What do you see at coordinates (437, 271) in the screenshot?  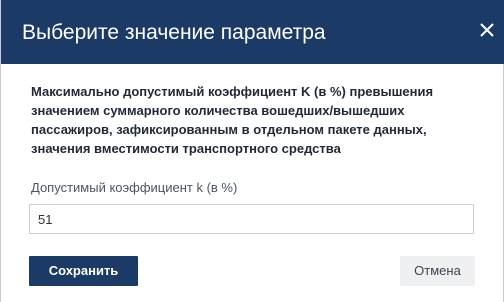 I see `cancel-button: Отмена` at bounding box center [437, 271].